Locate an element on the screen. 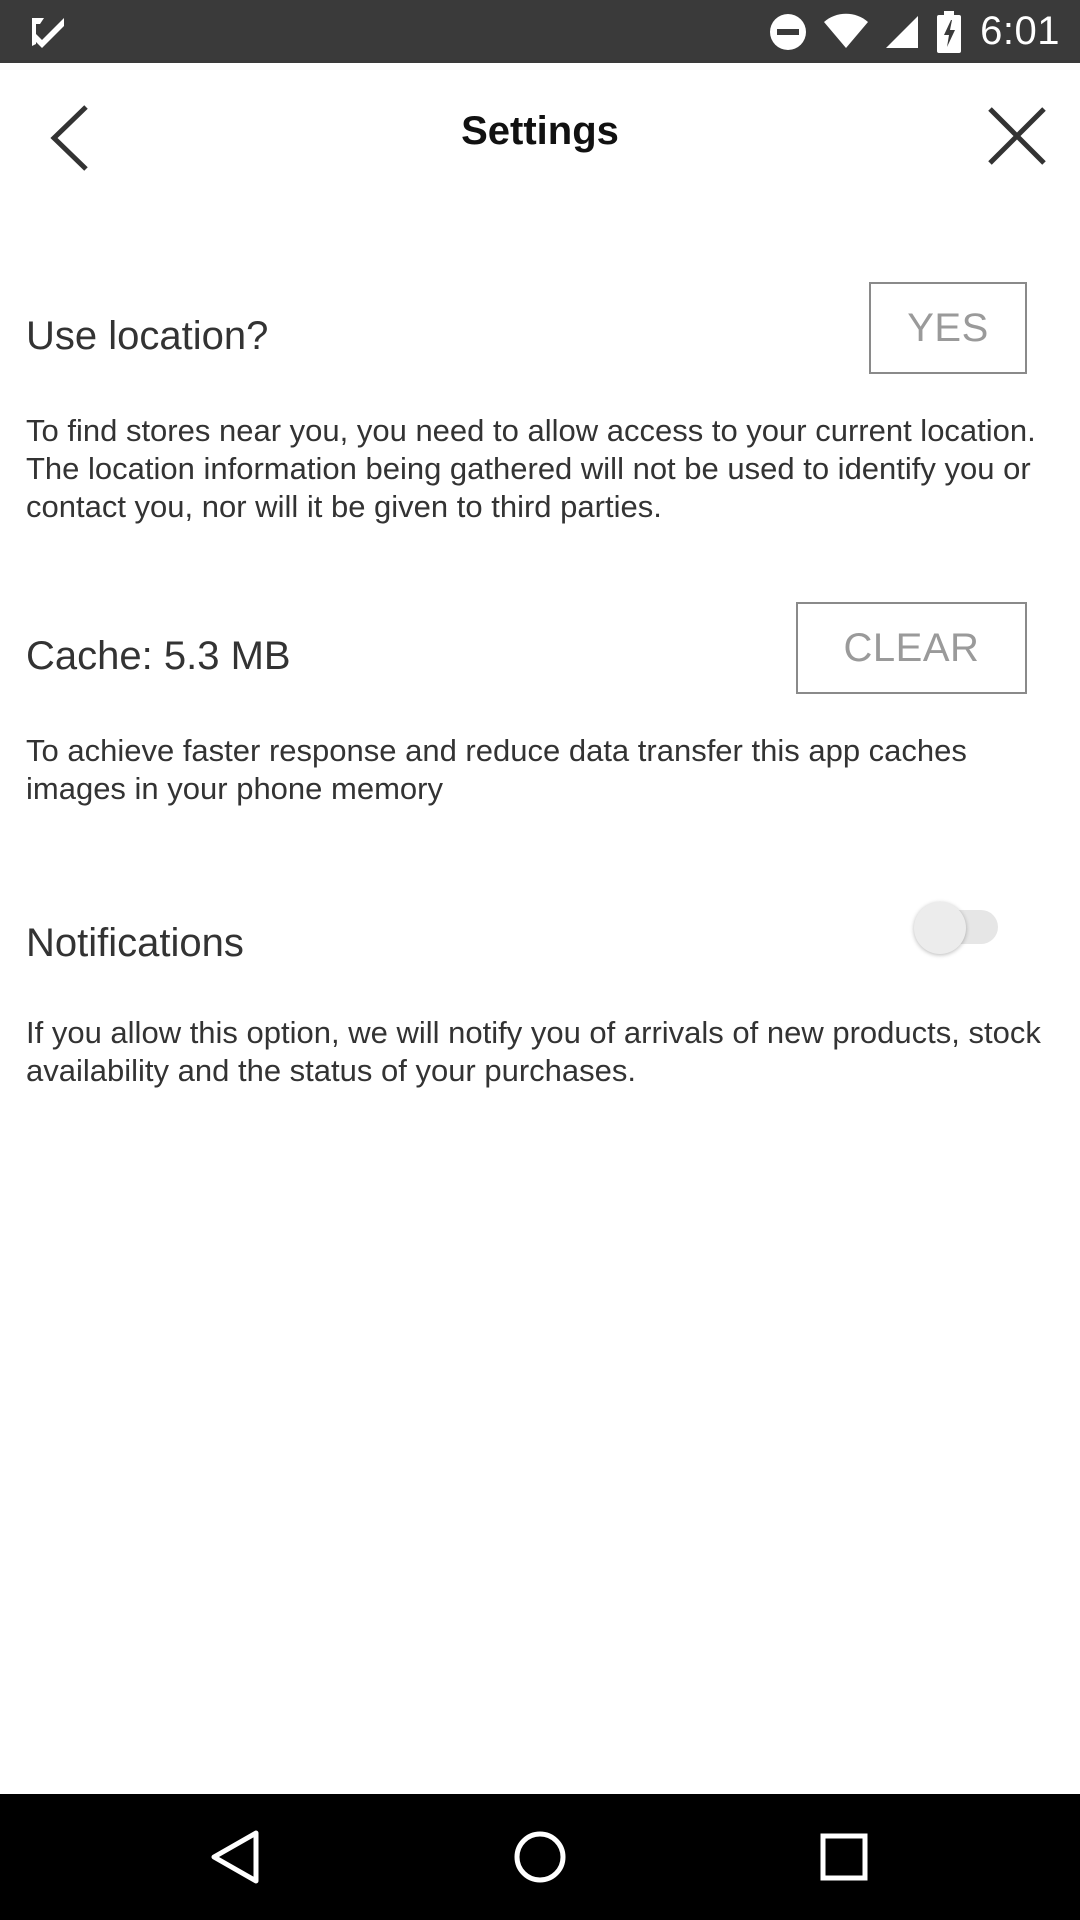 This screenshot has width=1080, height=1920. back-triangle-icon is located at coordinates (236, 1857).